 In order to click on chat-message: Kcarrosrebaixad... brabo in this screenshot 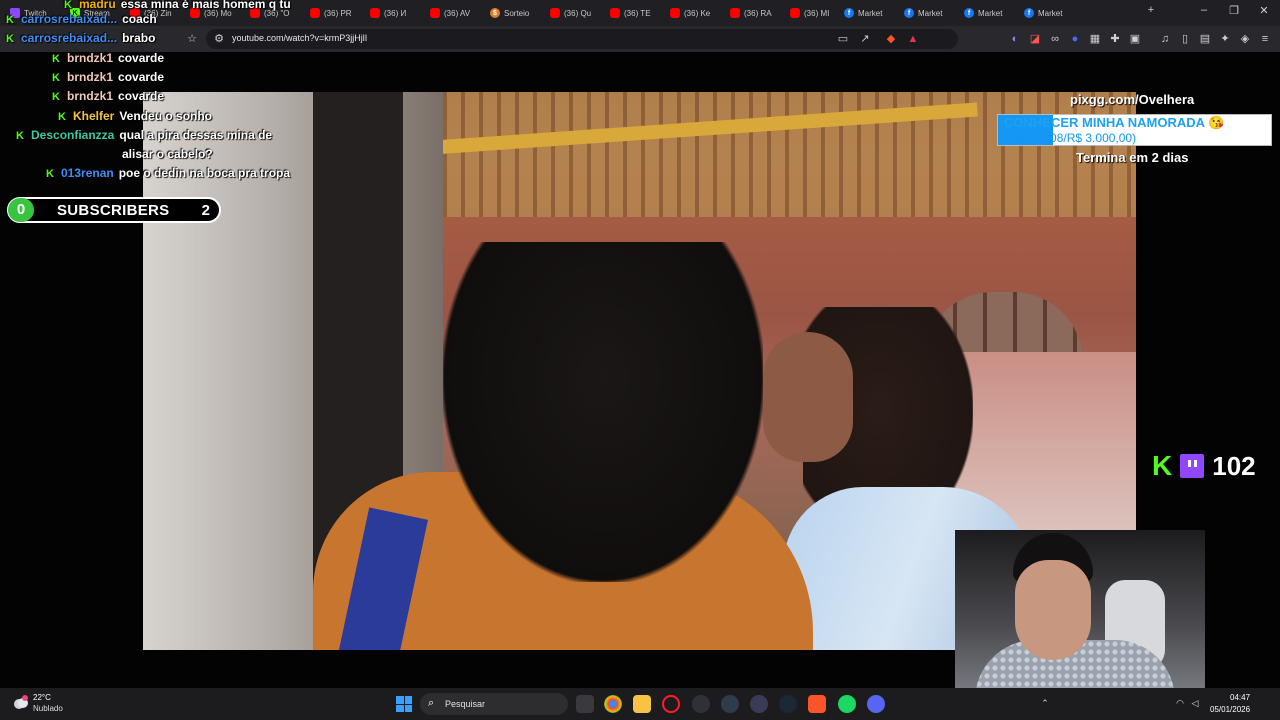, I will do `click(80, 38)`.